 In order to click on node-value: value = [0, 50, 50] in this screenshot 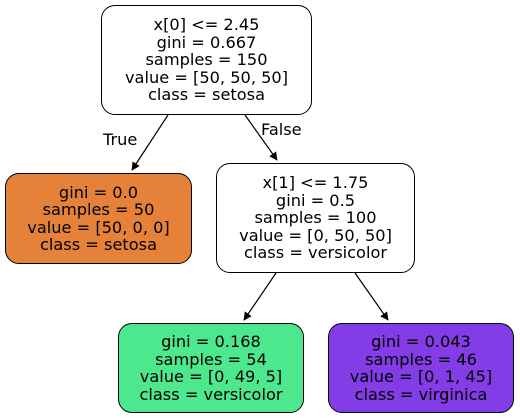, I will do `click(315, 235)`.